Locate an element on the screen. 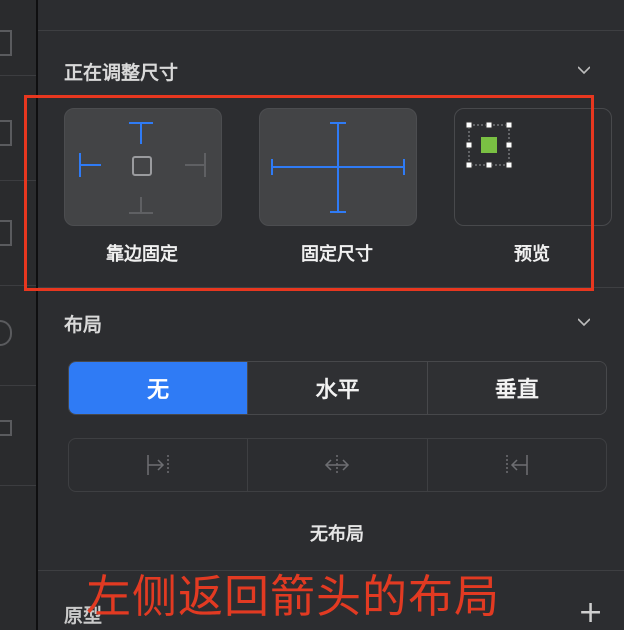 This screenshot has height=630, width=624. layout-horizontal-button: 水平 is located at coordinates (337, 388).